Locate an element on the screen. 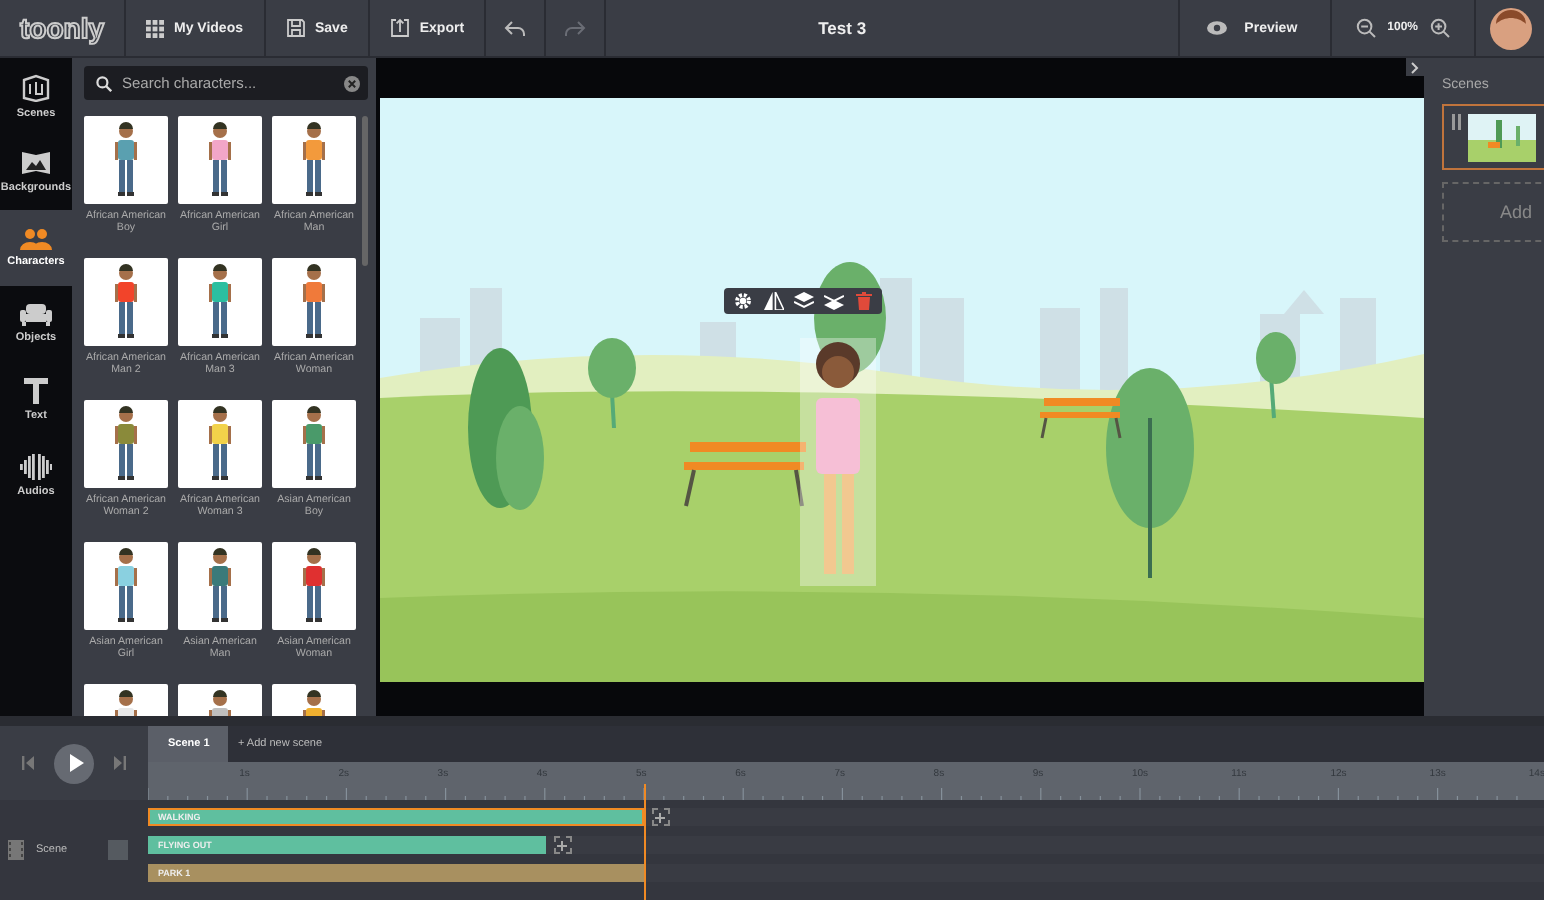  collapse-button is located at coordinates (1415, 67).